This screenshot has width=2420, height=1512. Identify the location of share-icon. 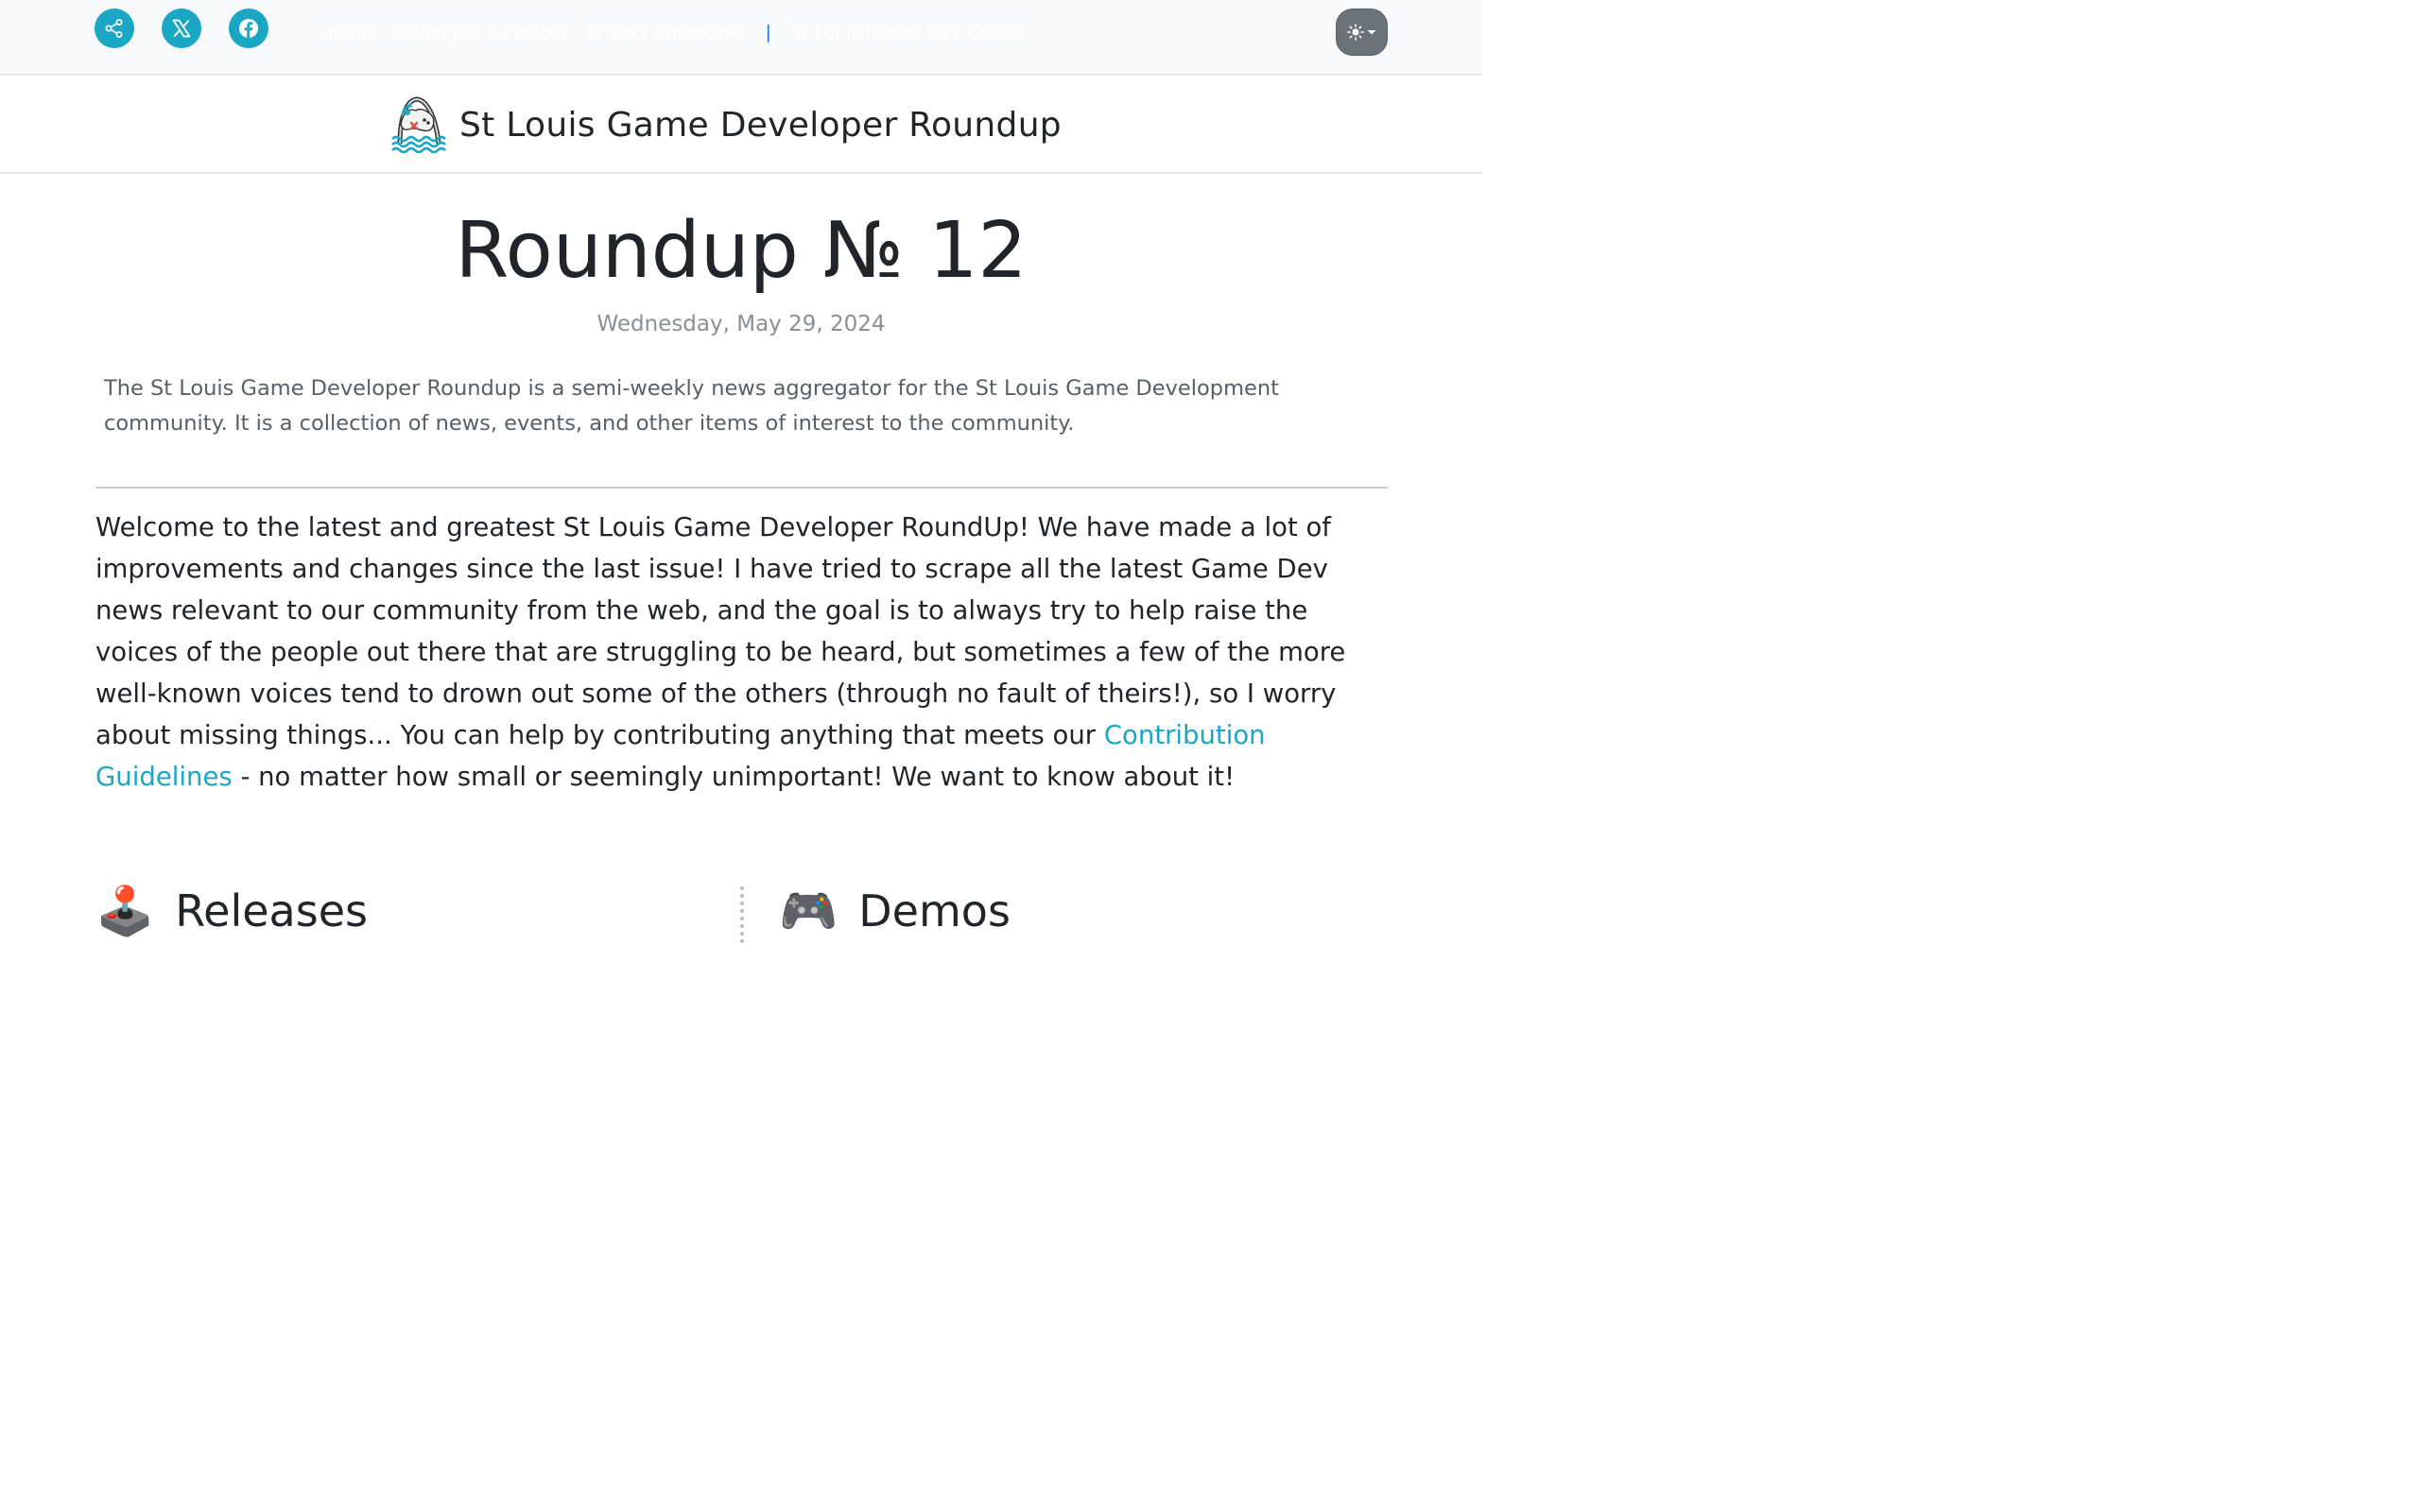
(114, 28).